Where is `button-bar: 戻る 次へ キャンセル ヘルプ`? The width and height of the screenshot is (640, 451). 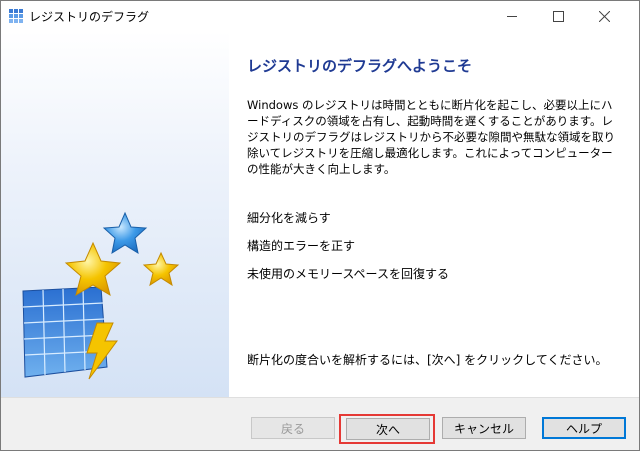 button-bar: 戻る 次へ キャンセル ヘルプ is located at coordinates (320, 423).